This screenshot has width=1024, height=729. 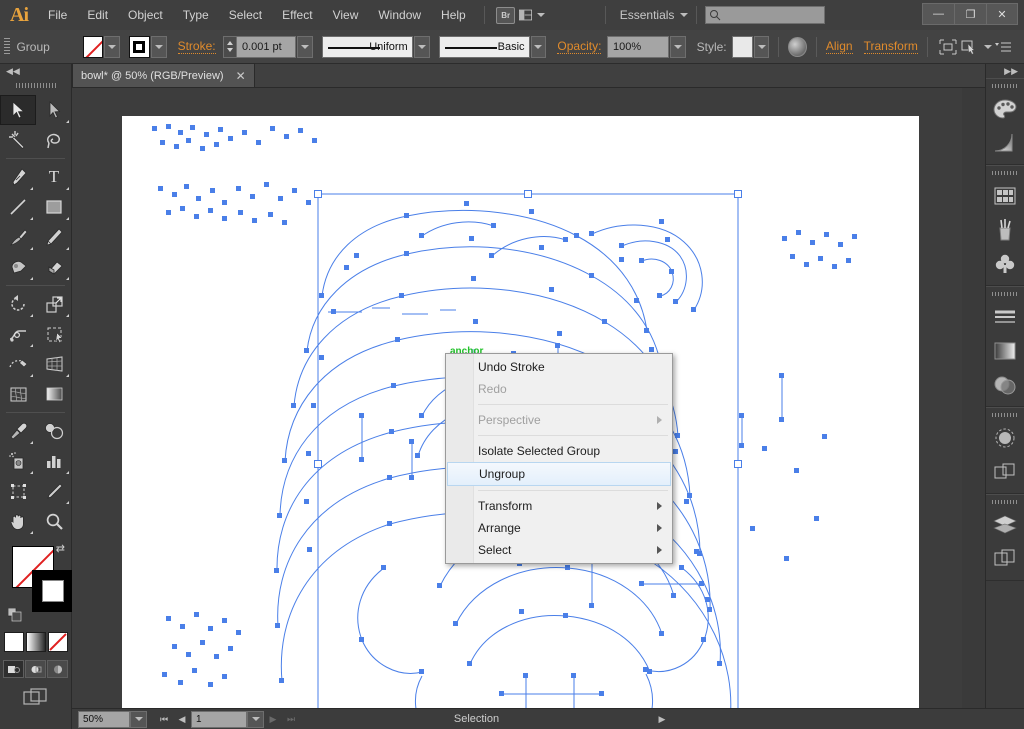 I want to click on tool-magic-wand, so click(x=18, y=140).